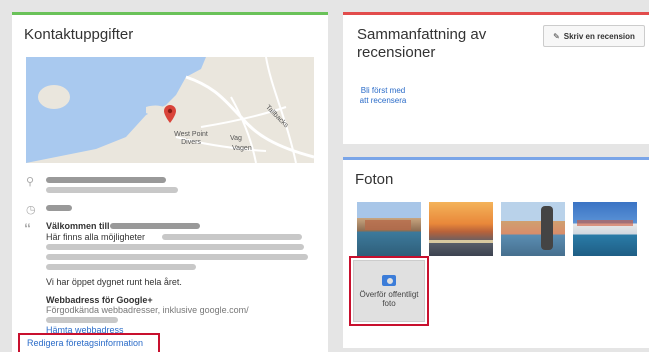  I want to click on quote-icon: “, so click(27, 228).